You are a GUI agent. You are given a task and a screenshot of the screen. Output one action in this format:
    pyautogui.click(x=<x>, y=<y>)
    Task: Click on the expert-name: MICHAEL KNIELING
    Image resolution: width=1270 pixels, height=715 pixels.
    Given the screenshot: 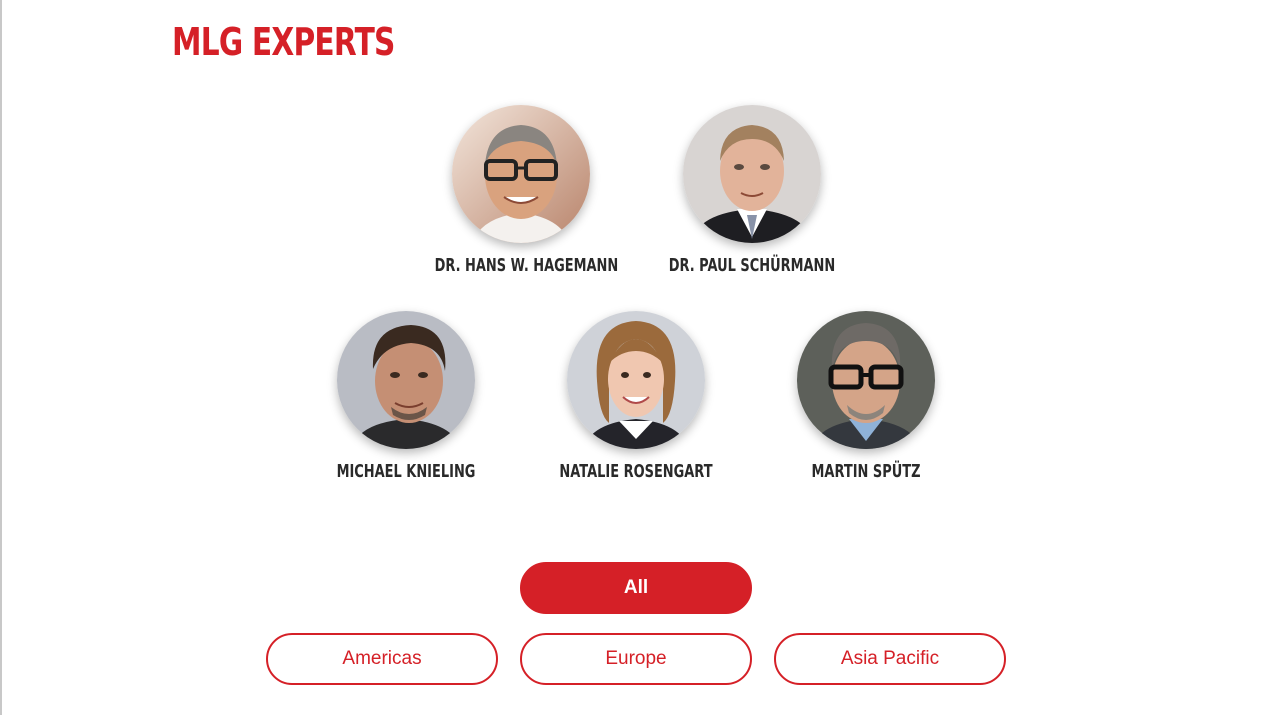 What is the action you would take?
    pyautogui.click(x=406, y=472)
    